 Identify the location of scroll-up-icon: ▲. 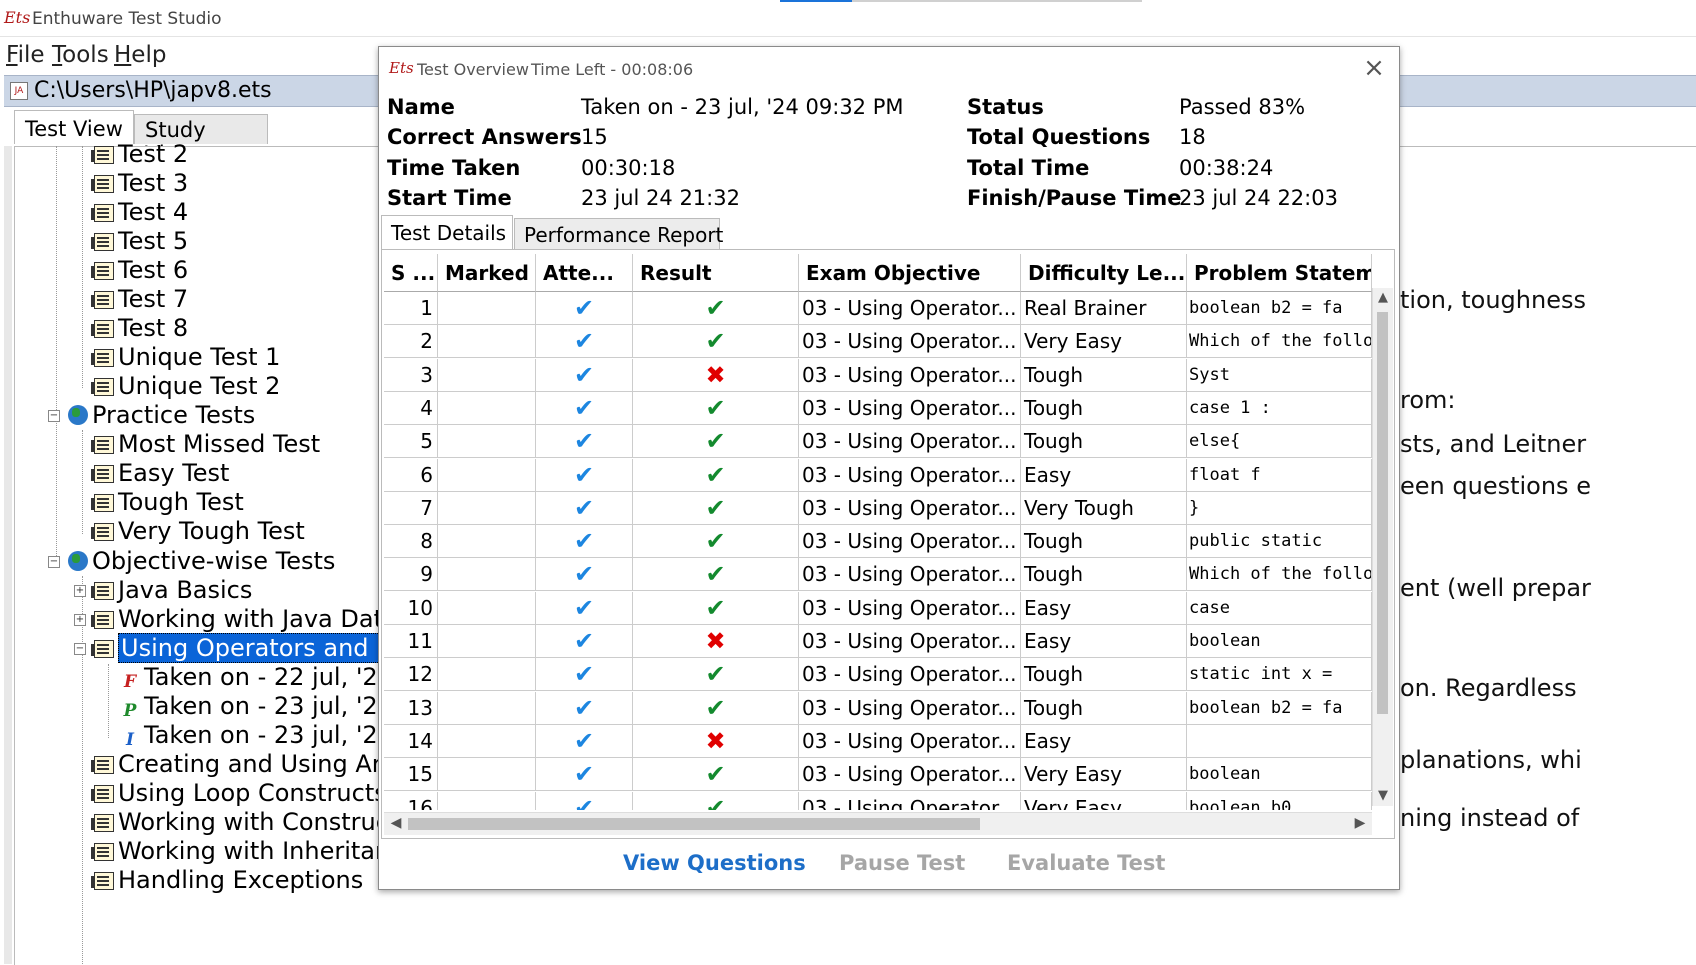
(1383, 298).